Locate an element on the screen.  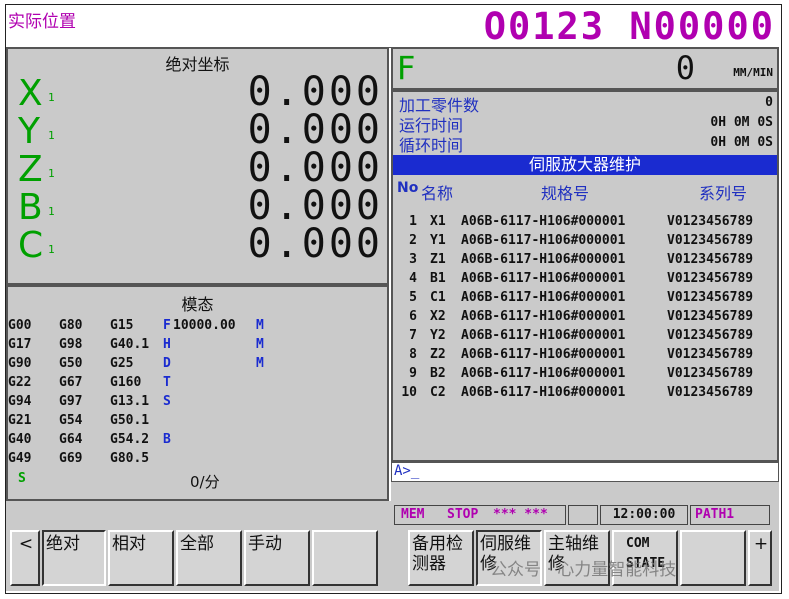
row-no: 9 is located at coordinates (413, 373).